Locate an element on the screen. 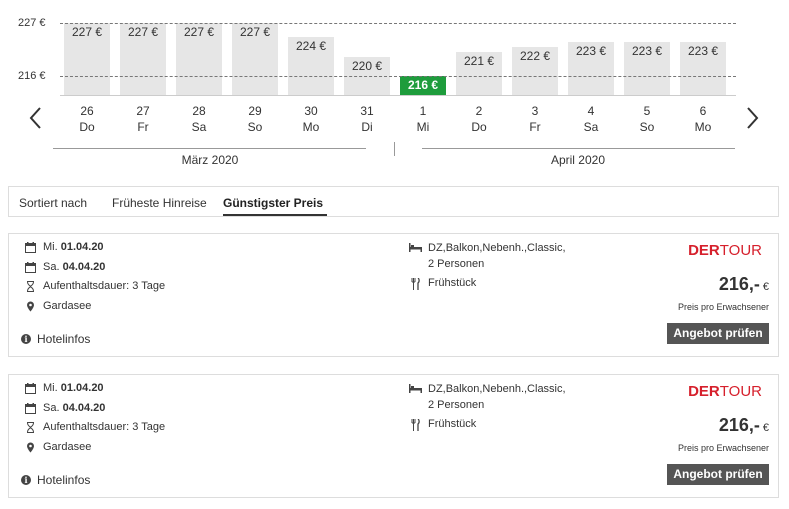  day-label: 5So is located at coordinates (647, 119).